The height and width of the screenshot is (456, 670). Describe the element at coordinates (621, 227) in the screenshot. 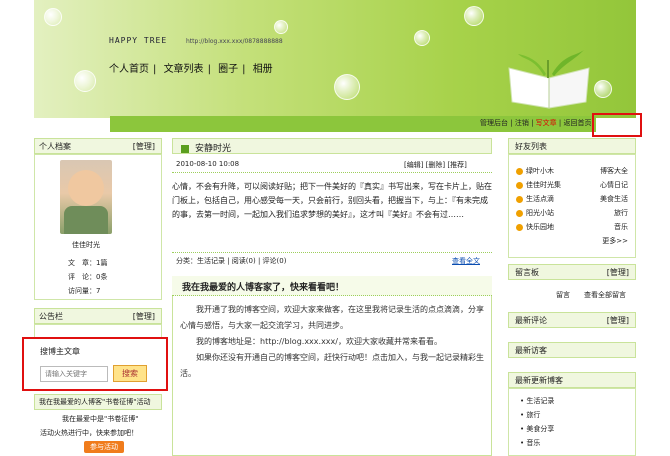

I see `friend-note: 音乐` at that location.